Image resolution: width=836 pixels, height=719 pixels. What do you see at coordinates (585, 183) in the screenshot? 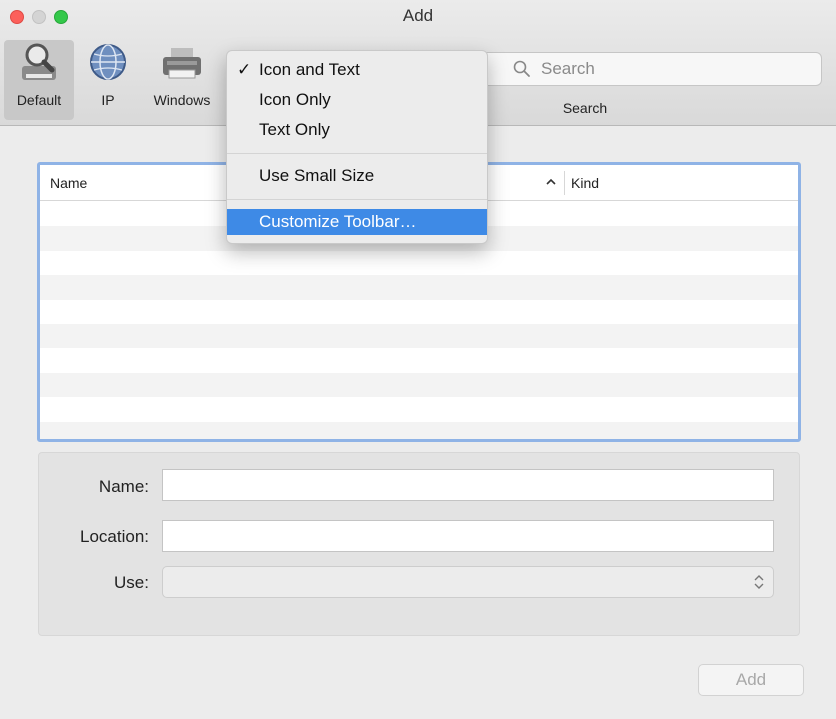
I see `column-header-kind: Kind` at bounding box center [585, 183].